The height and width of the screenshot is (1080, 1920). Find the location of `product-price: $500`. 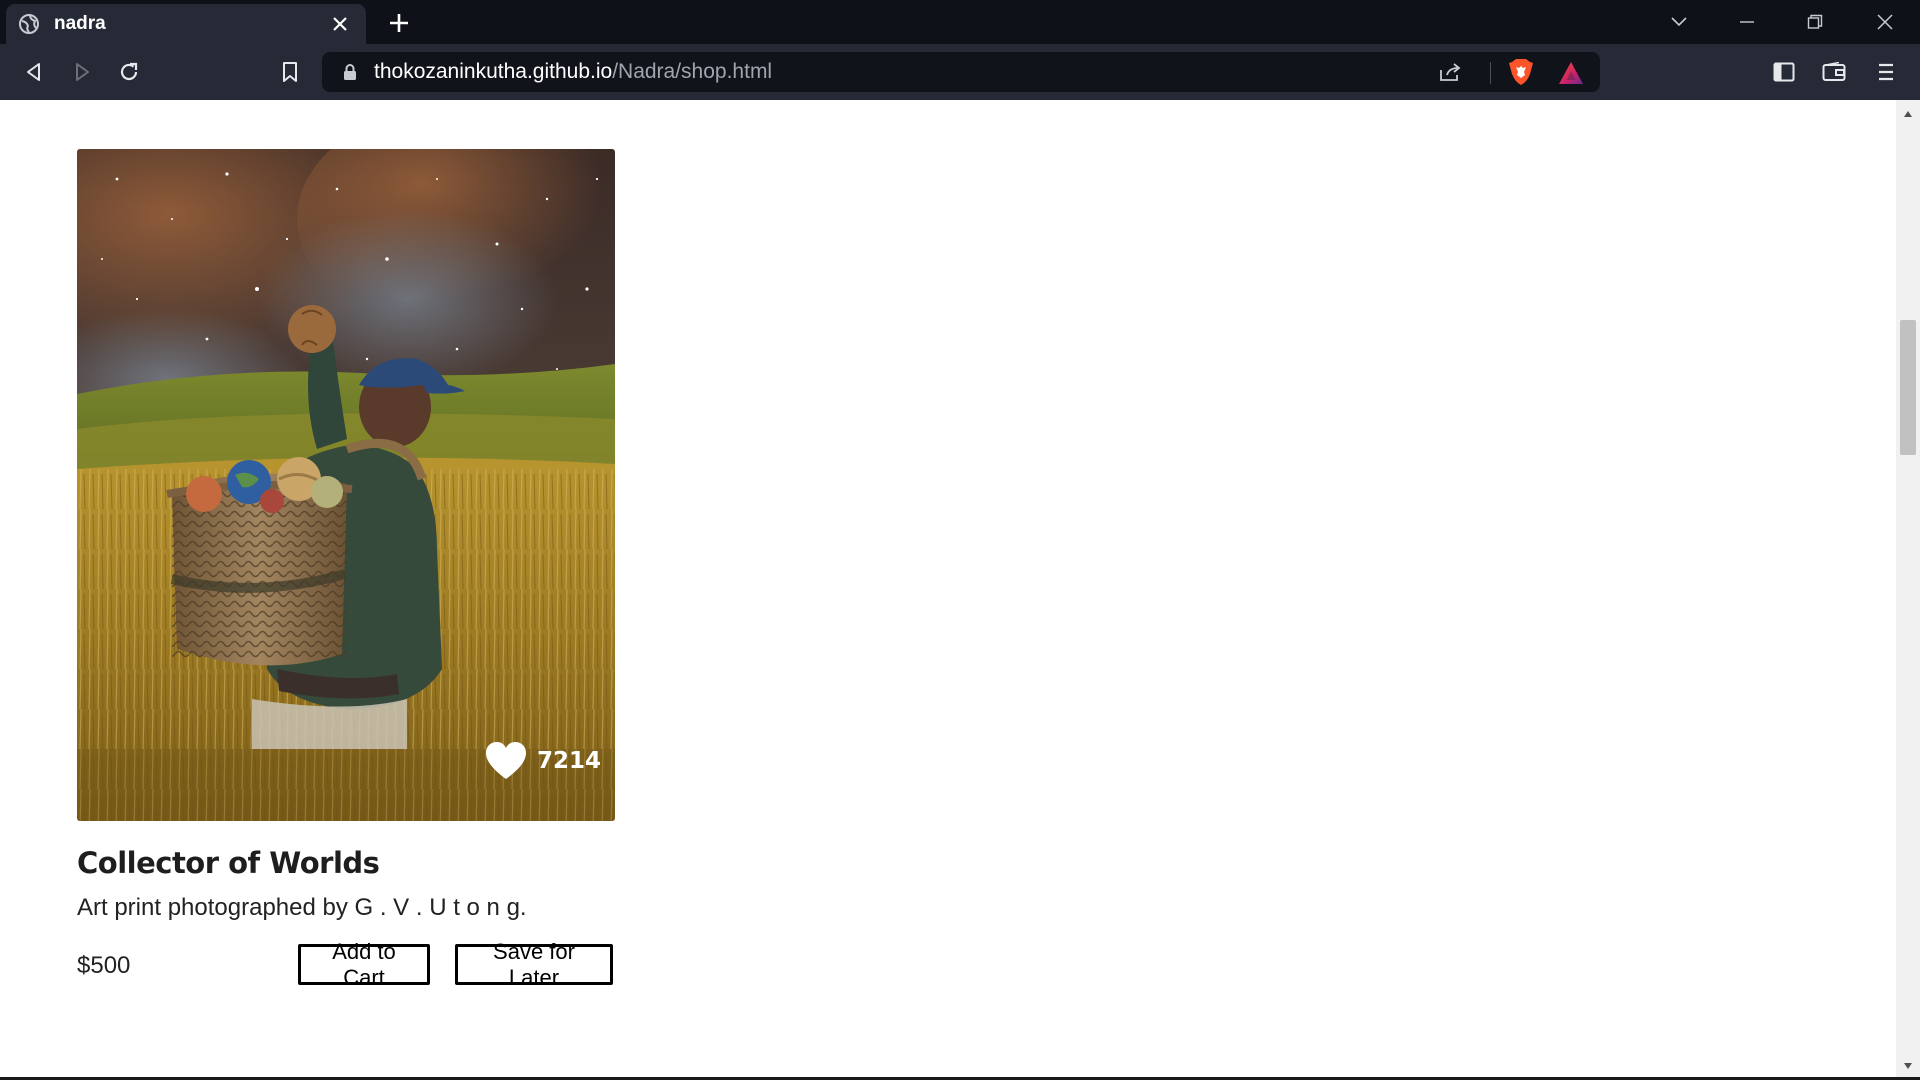

product-price: $500 is located at coordinates (104, 965).